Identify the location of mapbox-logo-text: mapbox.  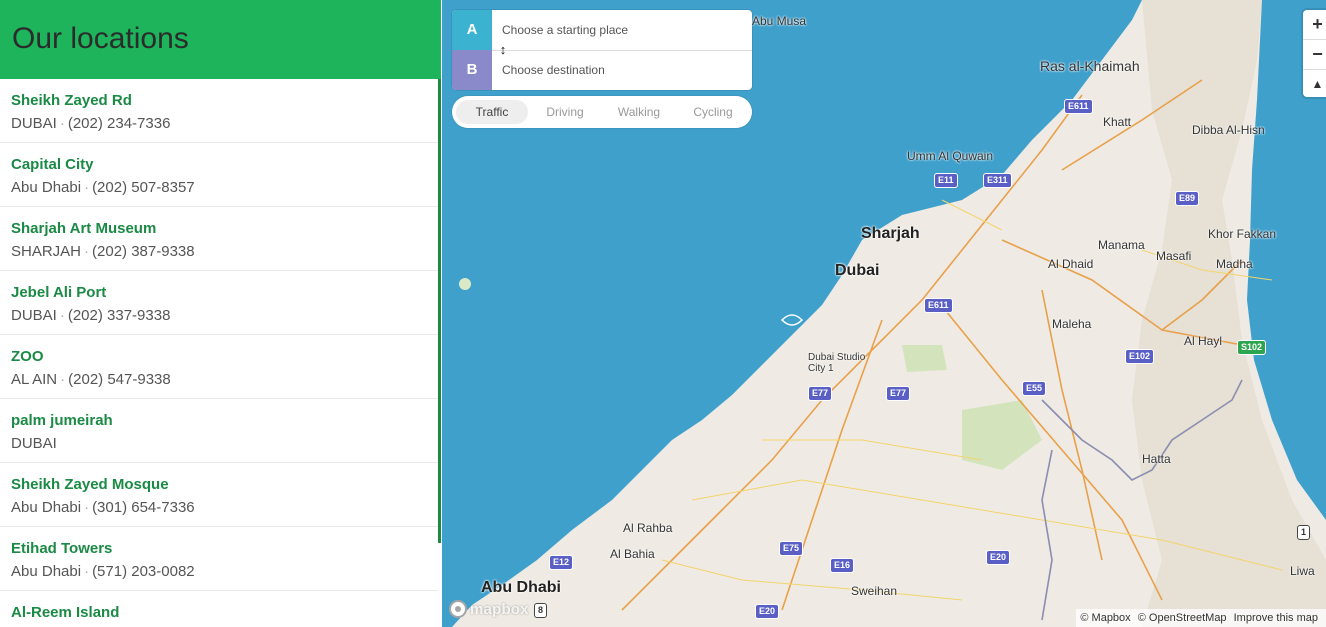
(499, 609).